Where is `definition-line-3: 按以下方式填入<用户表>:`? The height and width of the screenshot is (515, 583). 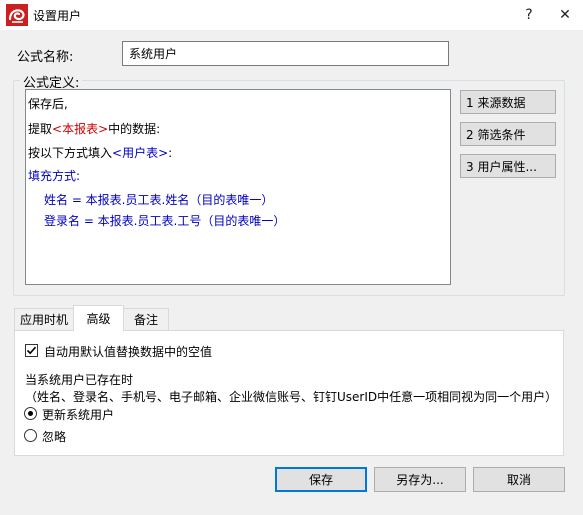
definition-line-3: 按以下方式填入<用户表>: is located at coordinates (100, 152).